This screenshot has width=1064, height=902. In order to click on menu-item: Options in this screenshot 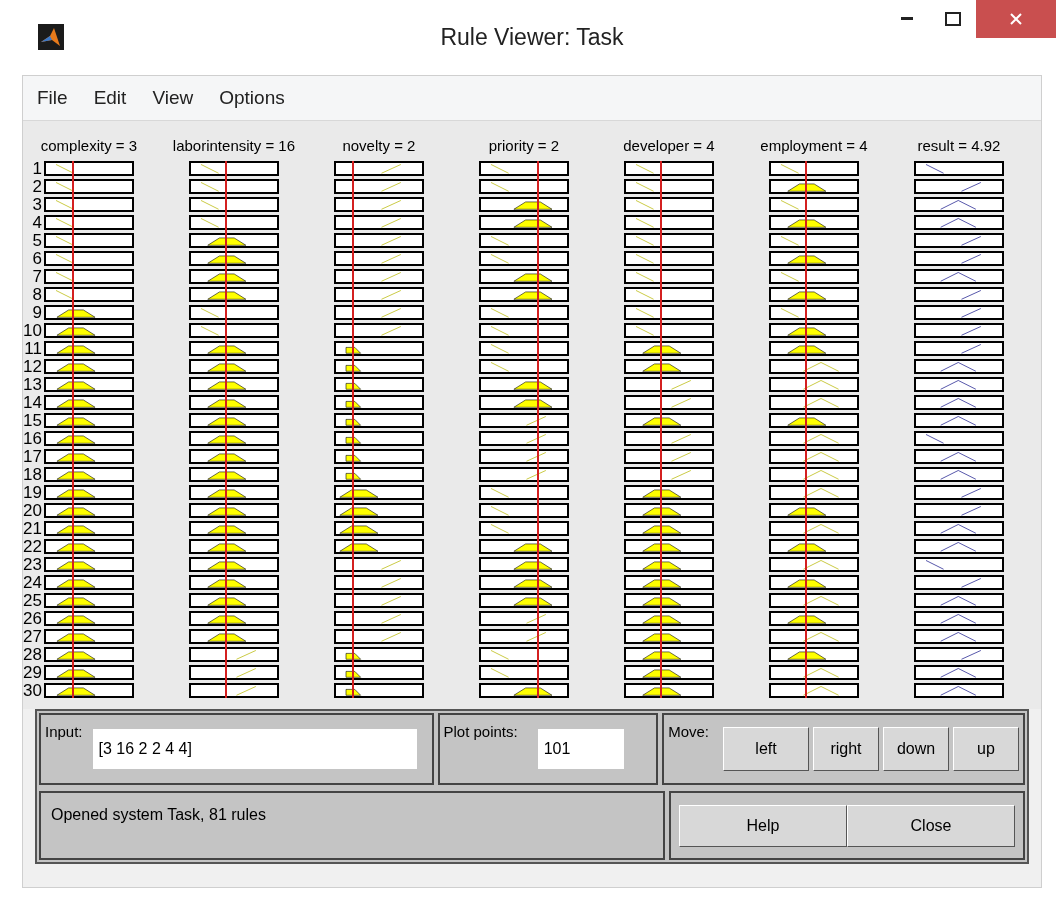, I will do `click(252, 98)`.